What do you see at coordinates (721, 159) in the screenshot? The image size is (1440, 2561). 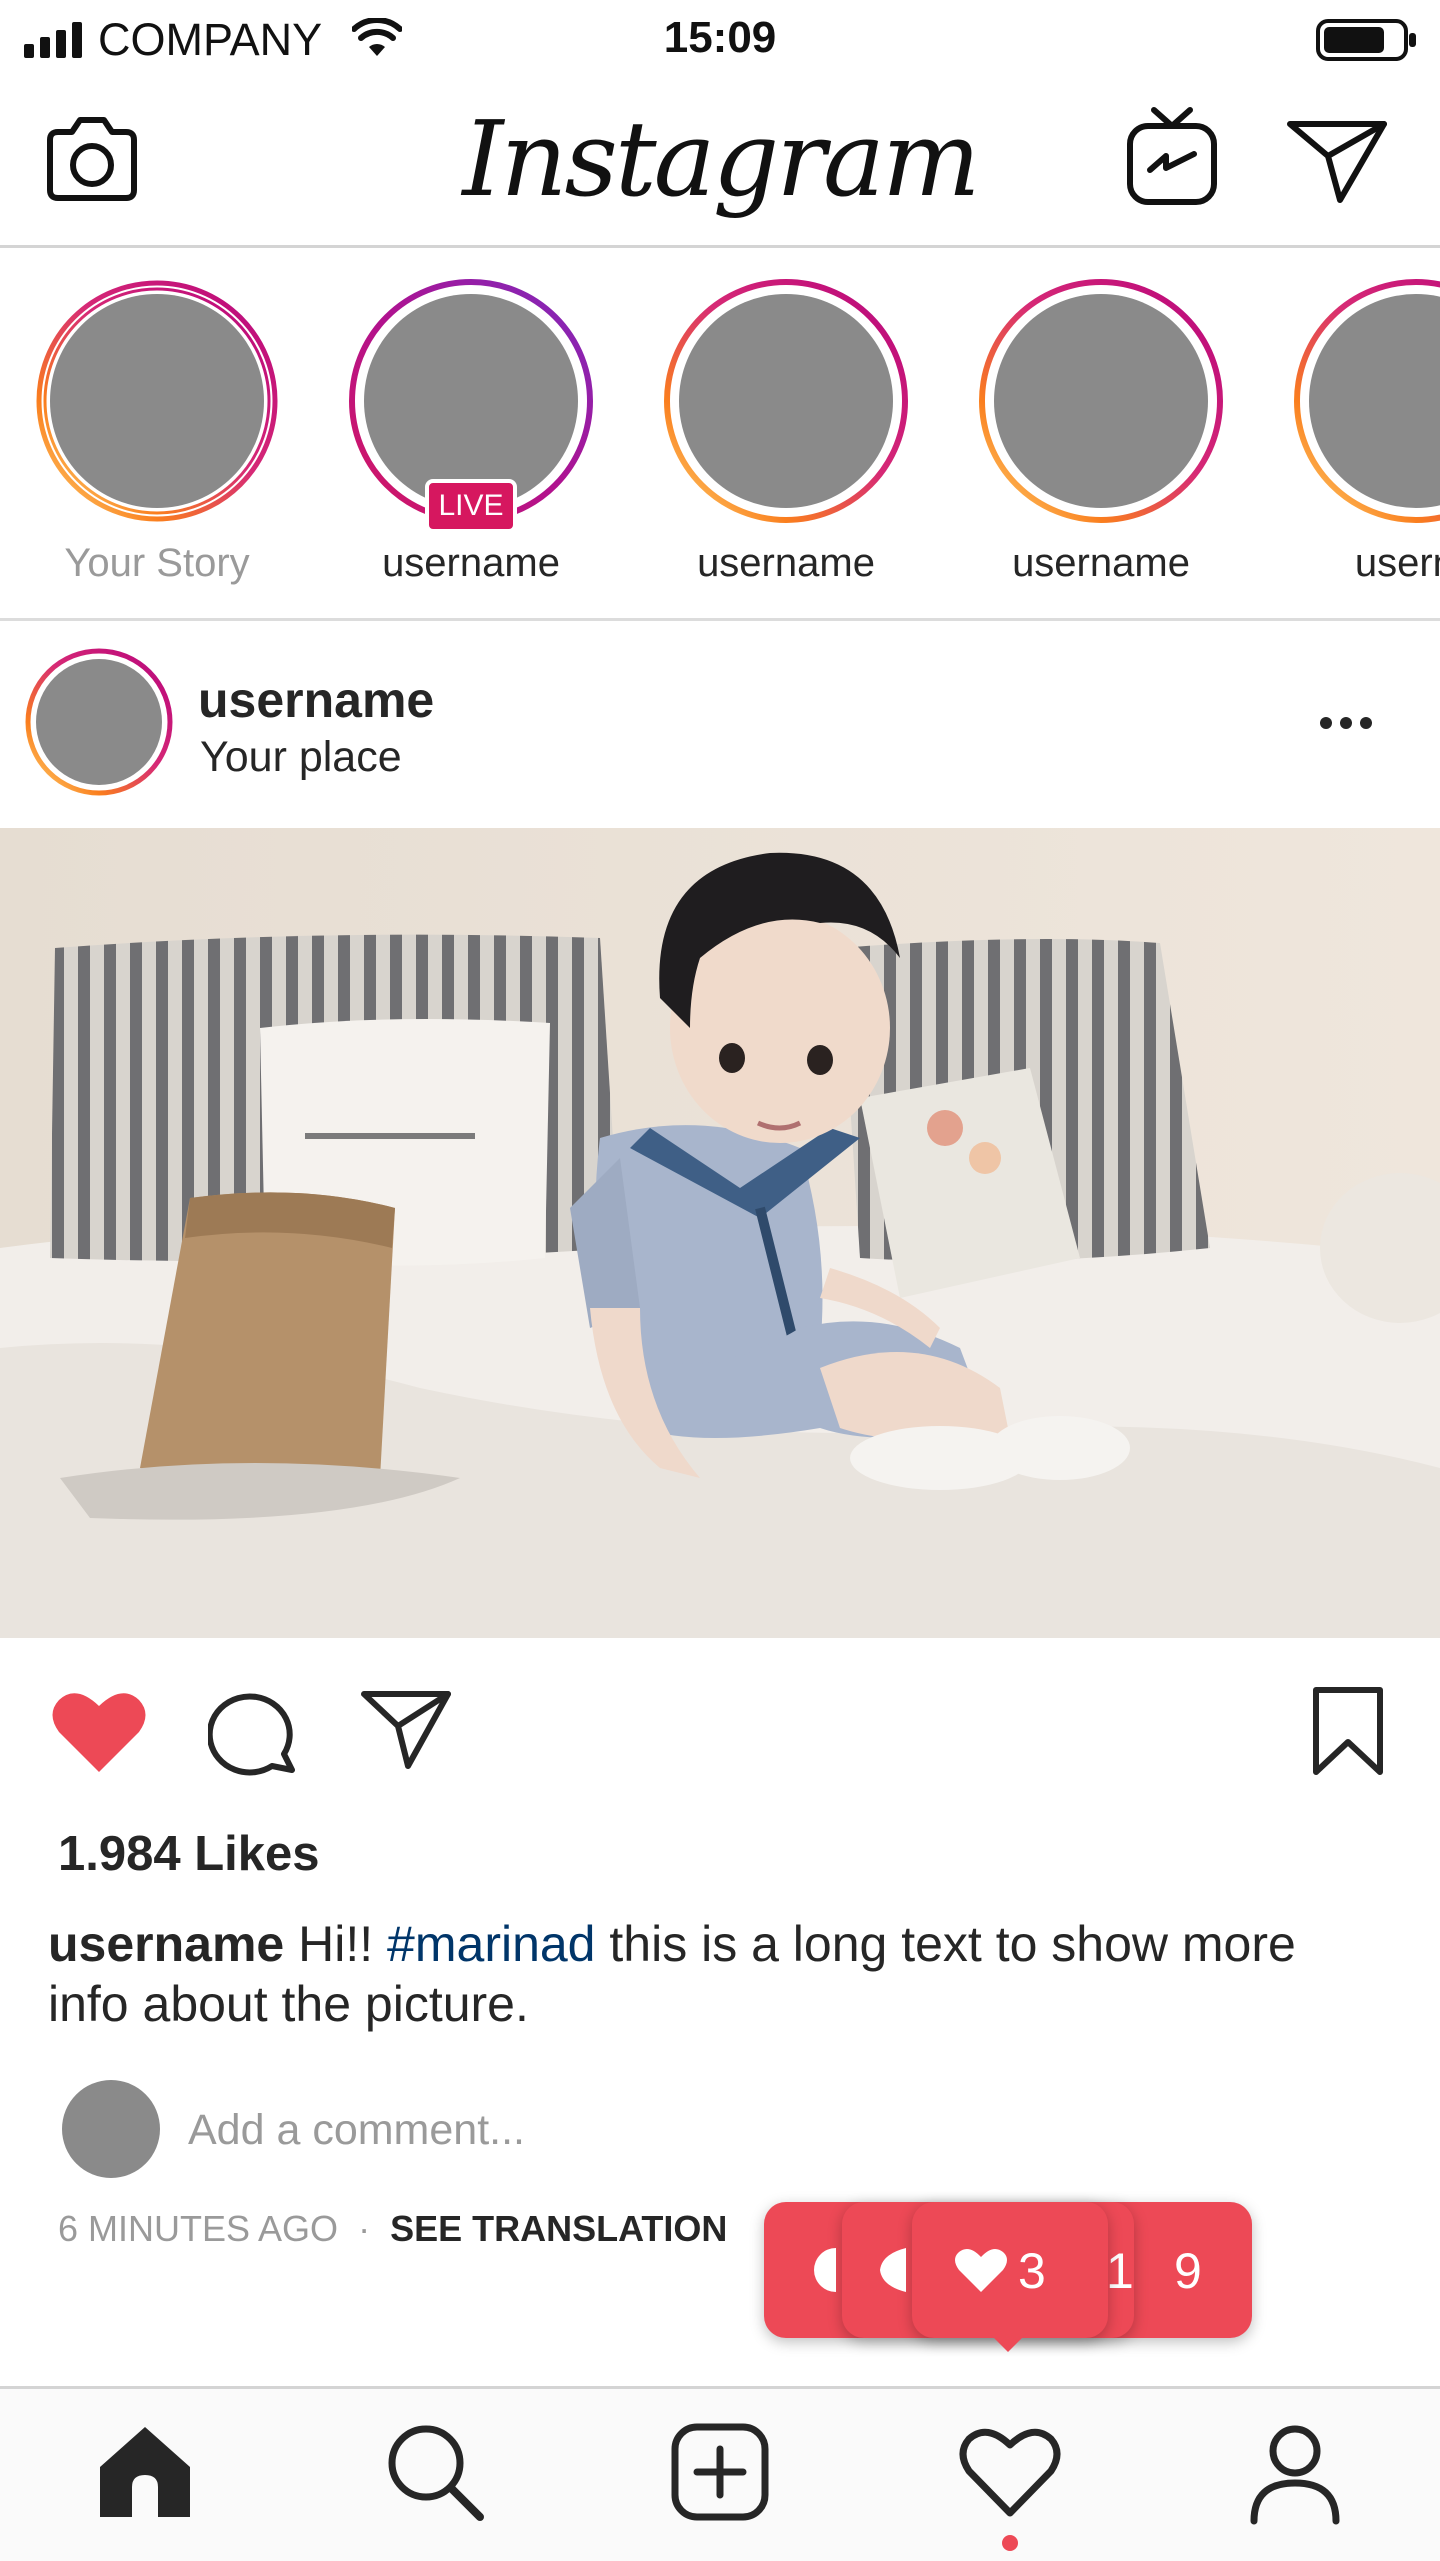 I see `instagram-logo: Instagram` at bounding box center [721, 159].